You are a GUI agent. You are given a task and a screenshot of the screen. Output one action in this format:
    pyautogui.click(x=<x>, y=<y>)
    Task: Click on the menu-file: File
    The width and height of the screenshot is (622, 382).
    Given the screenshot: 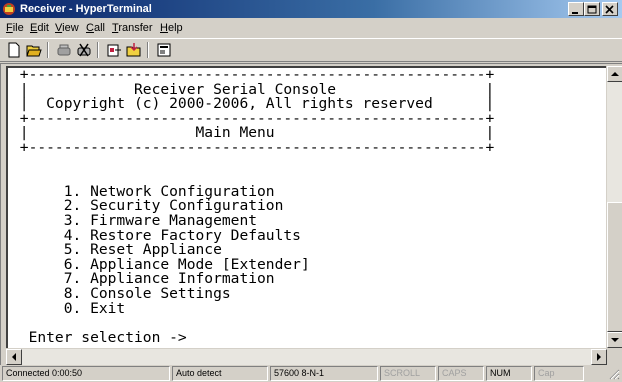 What is the action you would take?
    pyautogui.click(x=15, y=28)
    